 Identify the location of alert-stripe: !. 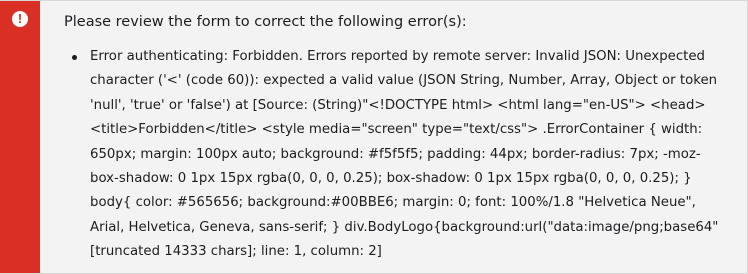
(20, 137).